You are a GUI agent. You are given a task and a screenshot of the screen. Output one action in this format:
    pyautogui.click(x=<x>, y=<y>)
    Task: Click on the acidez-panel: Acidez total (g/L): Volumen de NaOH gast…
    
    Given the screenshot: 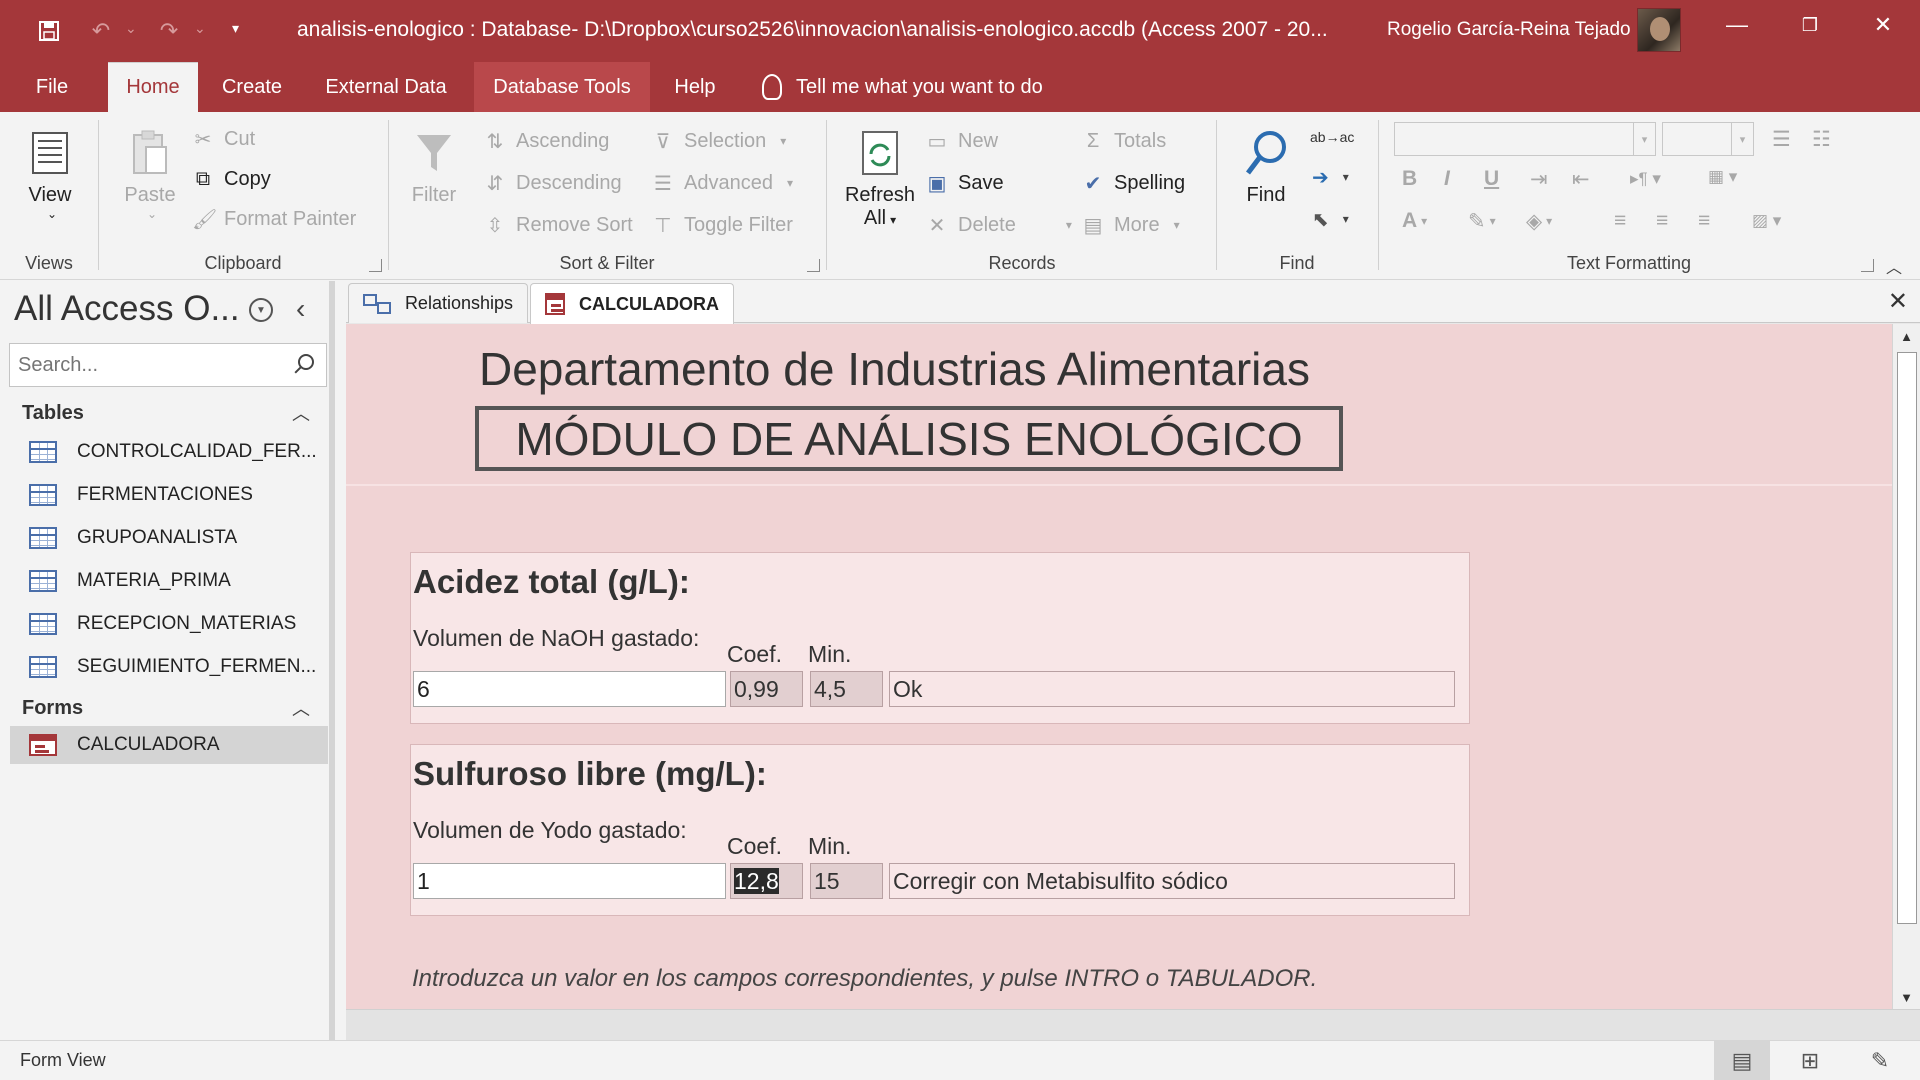 What is the action you would take?
    pyautogui.click(x=940, y=638)
    